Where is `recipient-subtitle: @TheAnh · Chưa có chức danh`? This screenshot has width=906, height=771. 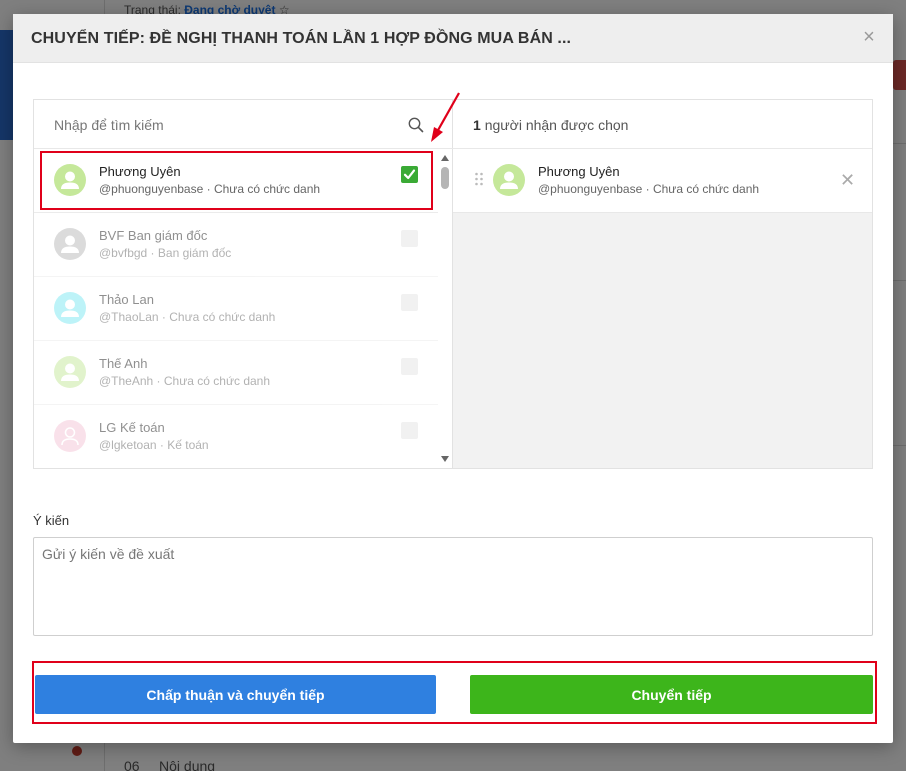
recipient-subtitle: @TheAnh · Chưa có chức danh is located at coordinates (185, 381).